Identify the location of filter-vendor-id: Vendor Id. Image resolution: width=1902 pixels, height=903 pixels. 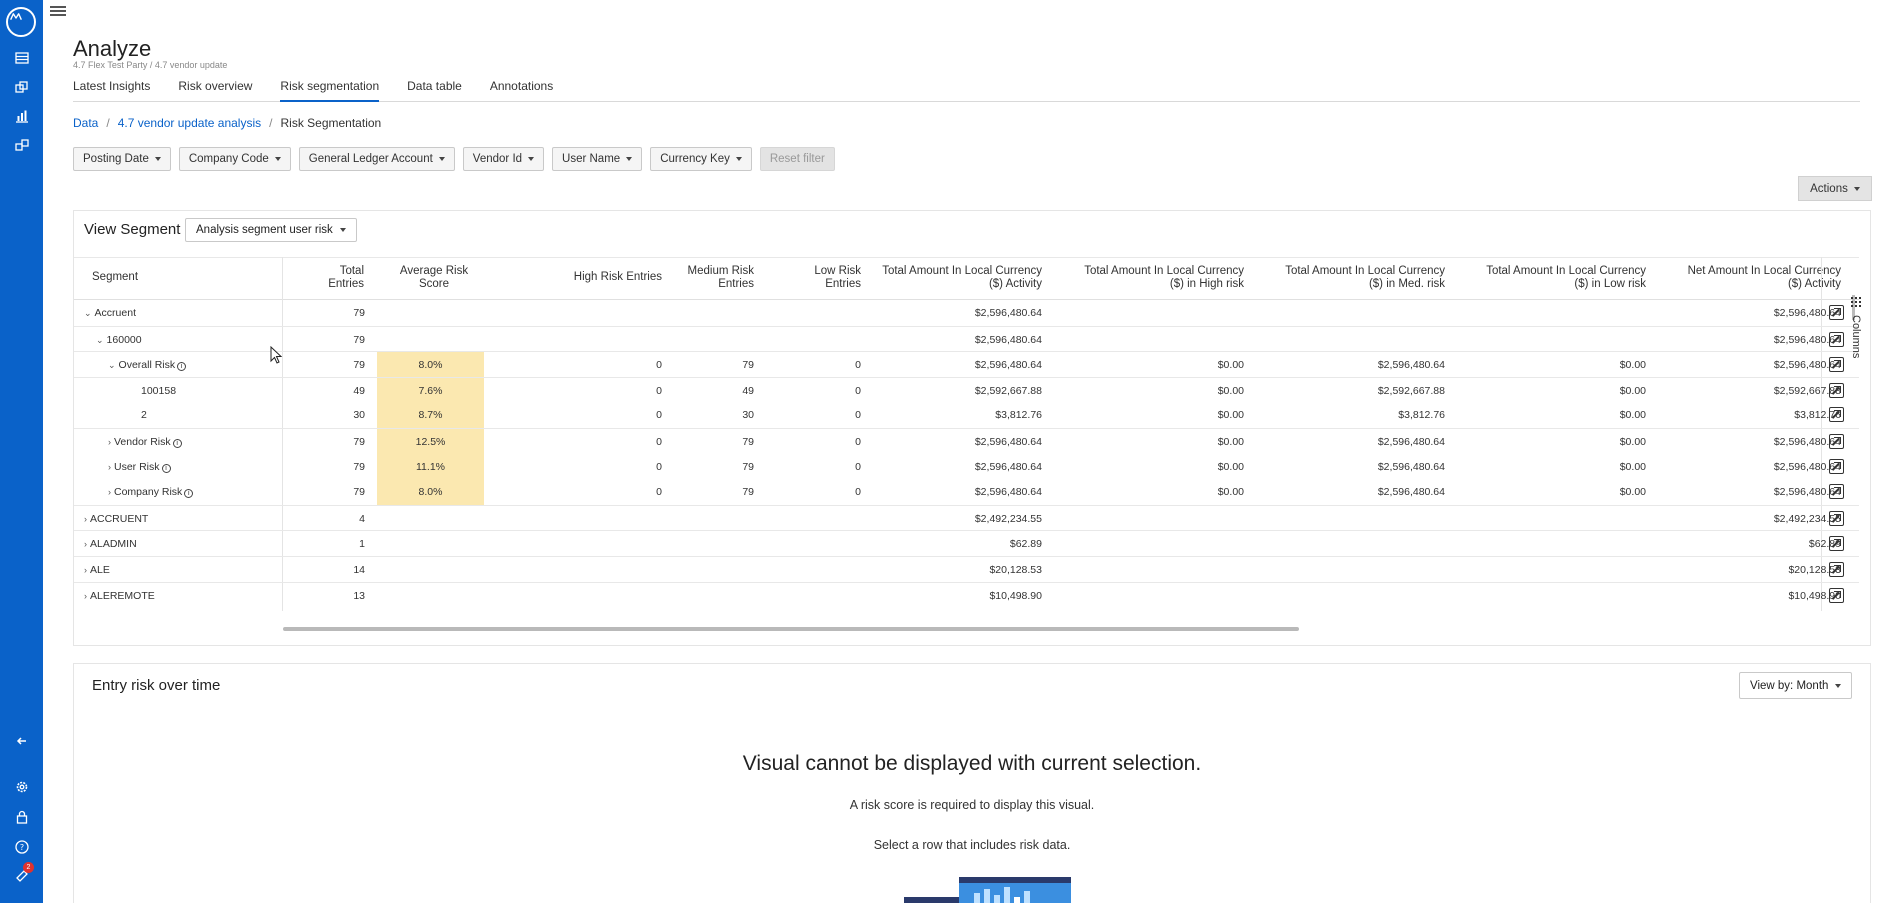
(503, 159).